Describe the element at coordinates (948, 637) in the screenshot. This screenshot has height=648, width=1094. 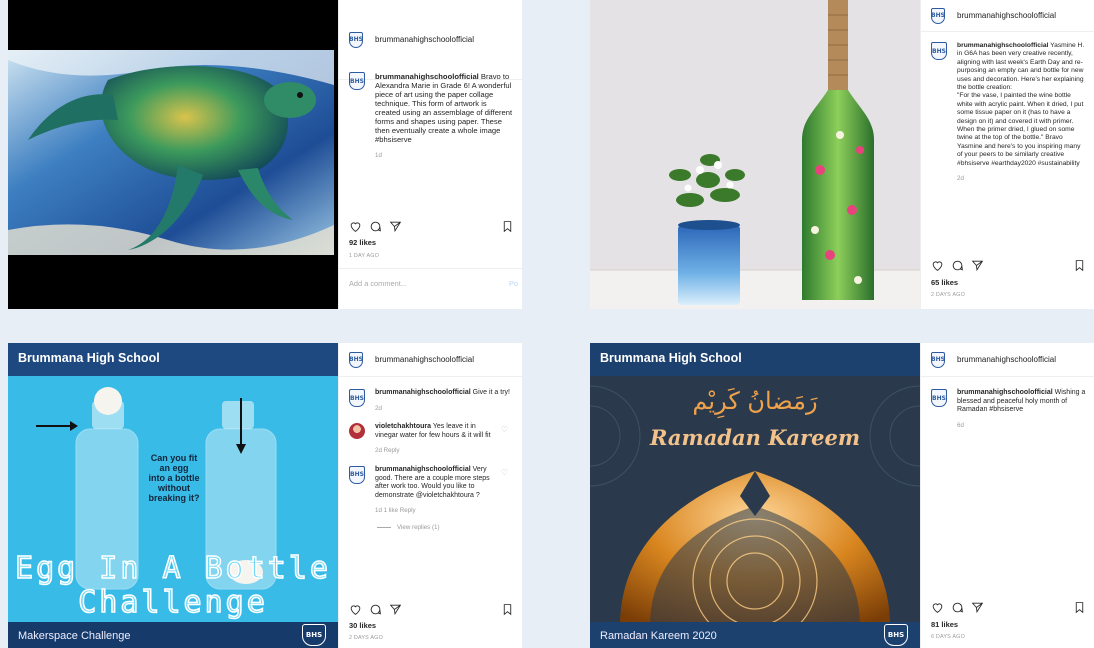
I see `post-age: 6 DAYS AGO` at that location.